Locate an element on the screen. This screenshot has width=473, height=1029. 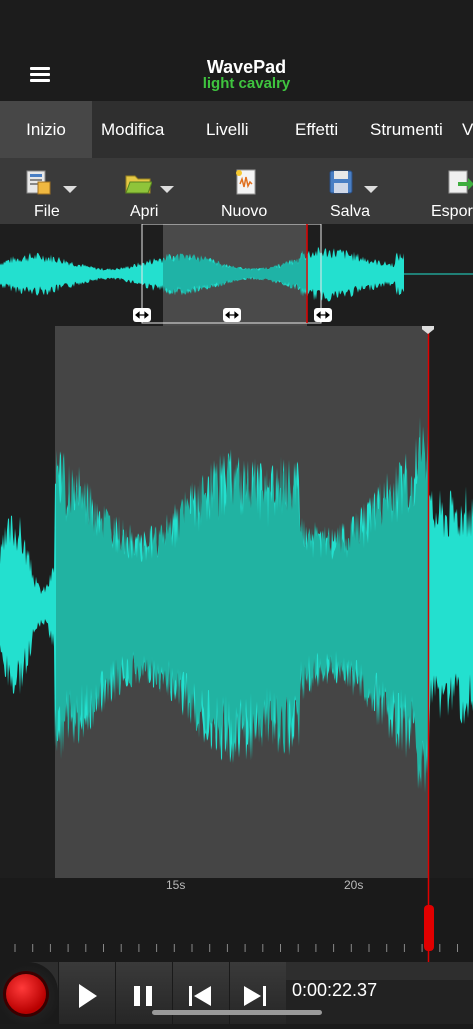
resize-handle-left is located at coordinates (142, 315).